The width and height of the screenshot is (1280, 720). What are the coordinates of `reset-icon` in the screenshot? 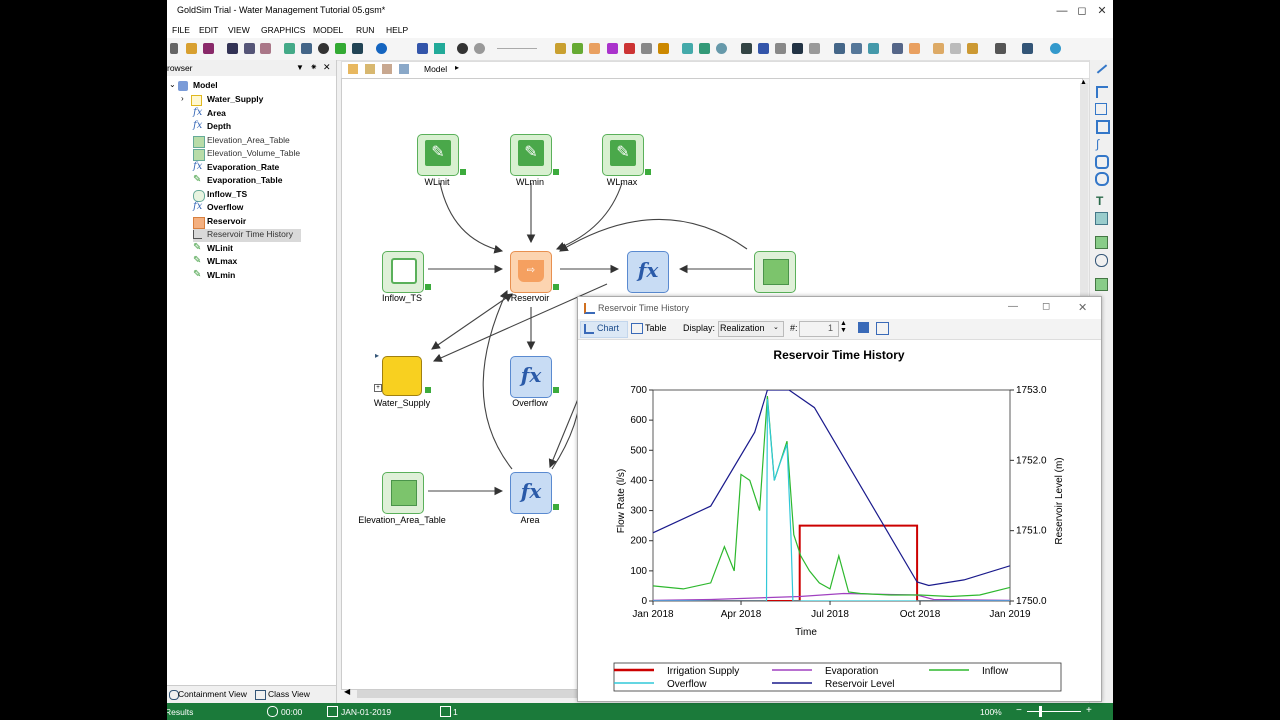 It's located at (479, 48).